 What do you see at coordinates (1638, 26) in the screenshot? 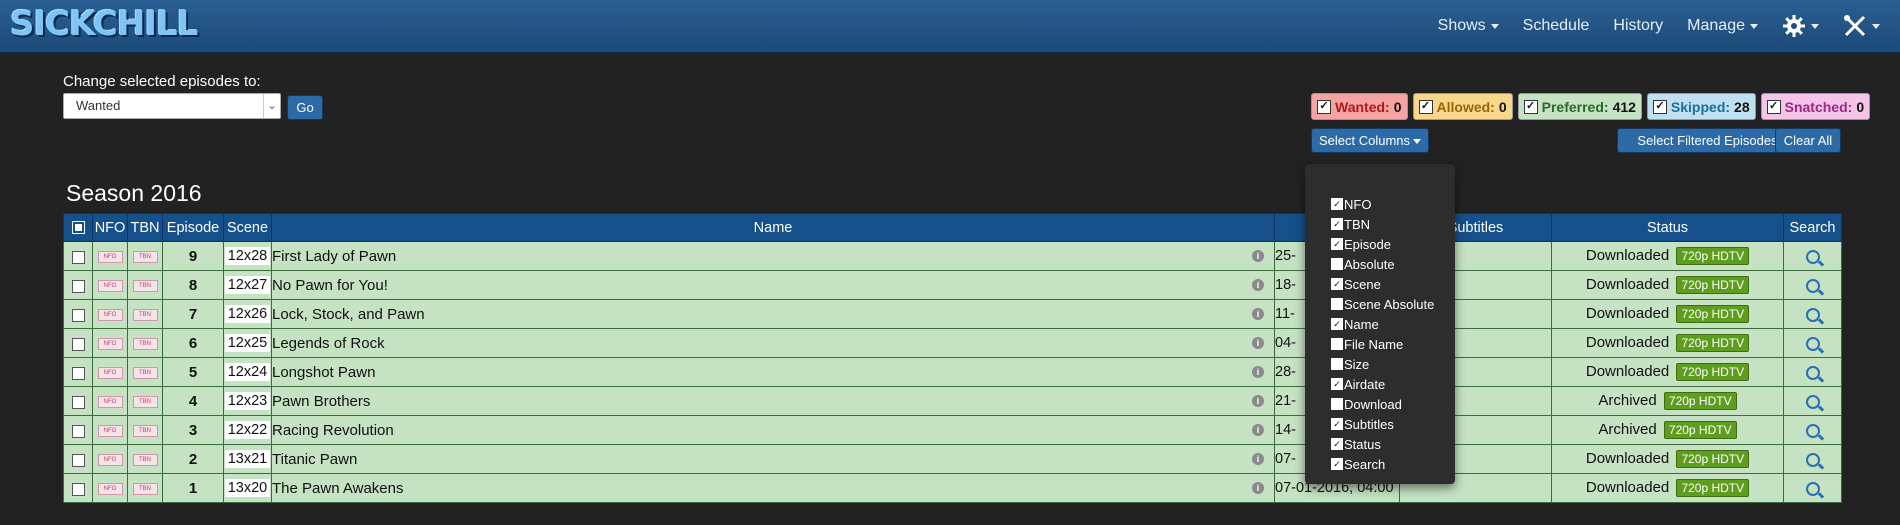
I see `nav-history: History` at bounding box center [1638, 26].